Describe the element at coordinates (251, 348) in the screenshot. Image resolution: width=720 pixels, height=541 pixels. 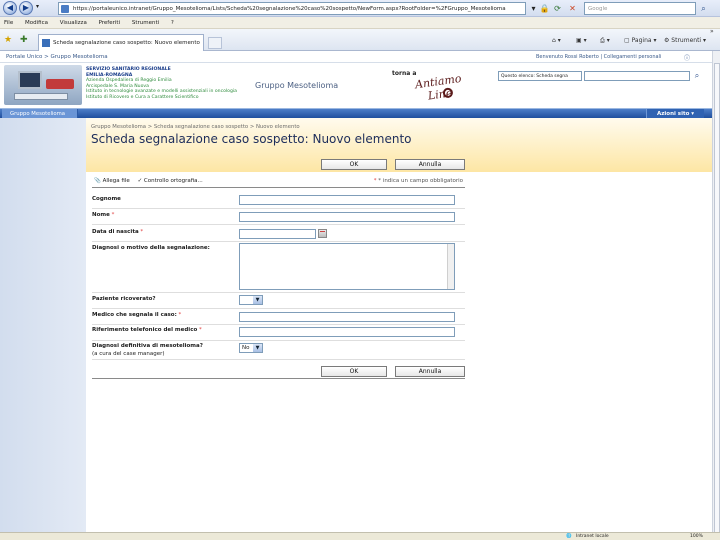
I see `diagnosi-definitiva-select: No ▼` at that location.